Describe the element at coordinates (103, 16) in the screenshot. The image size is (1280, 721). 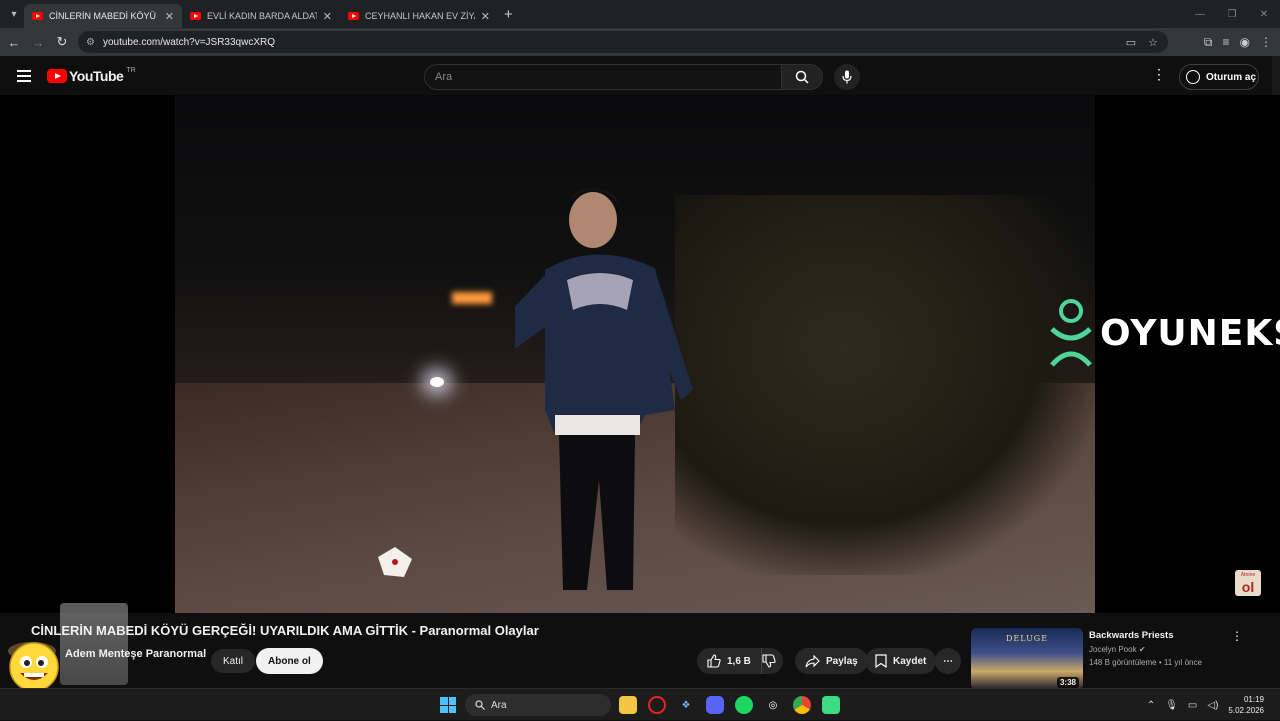
I see `browser-tab-1: CİNLERİN MABEDİ KÖYÜ GERÇEĞİ ✕` at that location.